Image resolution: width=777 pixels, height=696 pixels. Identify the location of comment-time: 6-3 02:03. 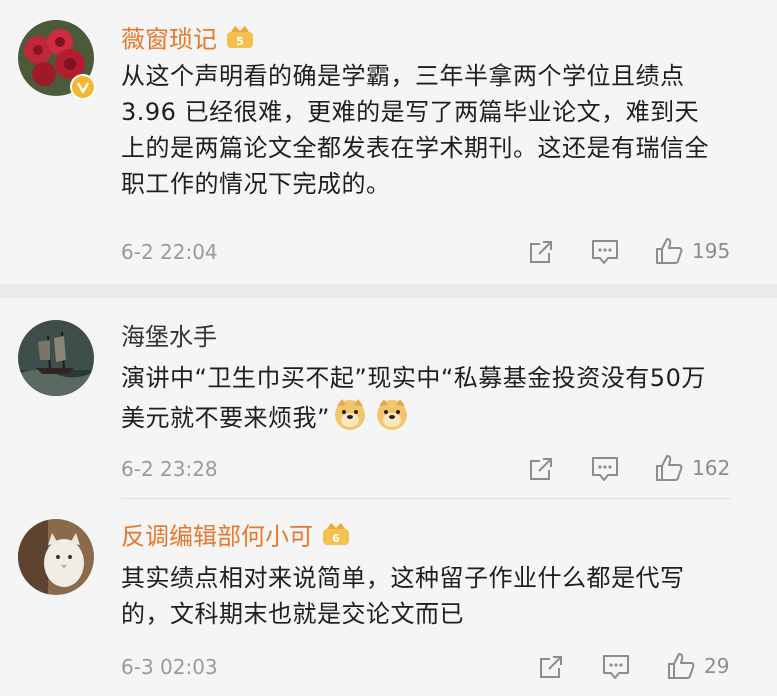
(169, 667).